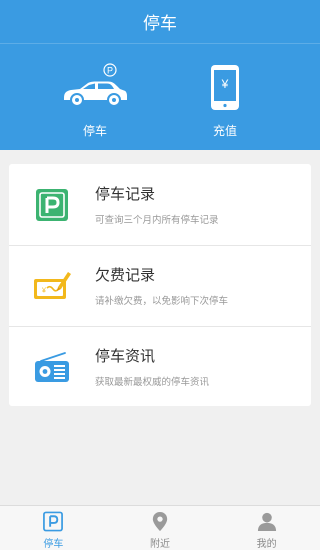 This screenshot has width=320, height=550. I want to click on parking-tab-icon, so click(53, 521).